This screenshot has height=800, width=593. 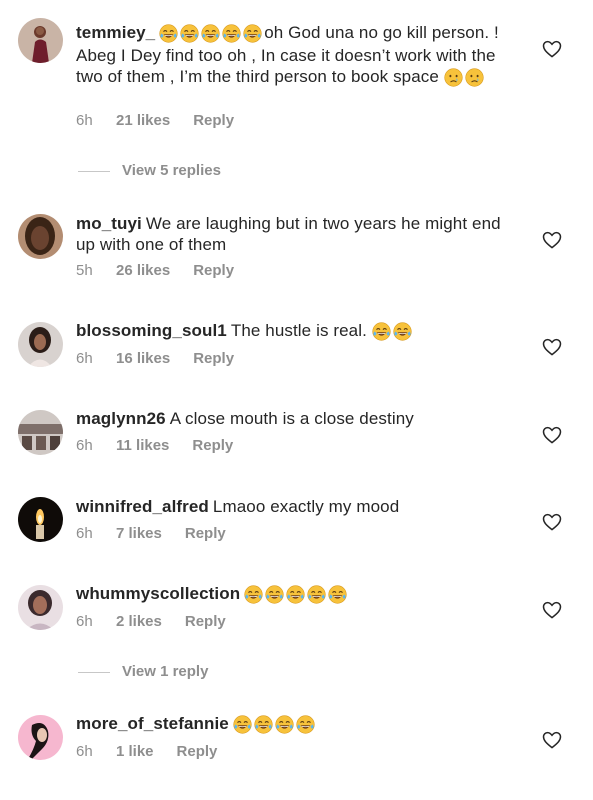 I want to click on comment-username: more_of_stefannie, so click(x=152, y=723).